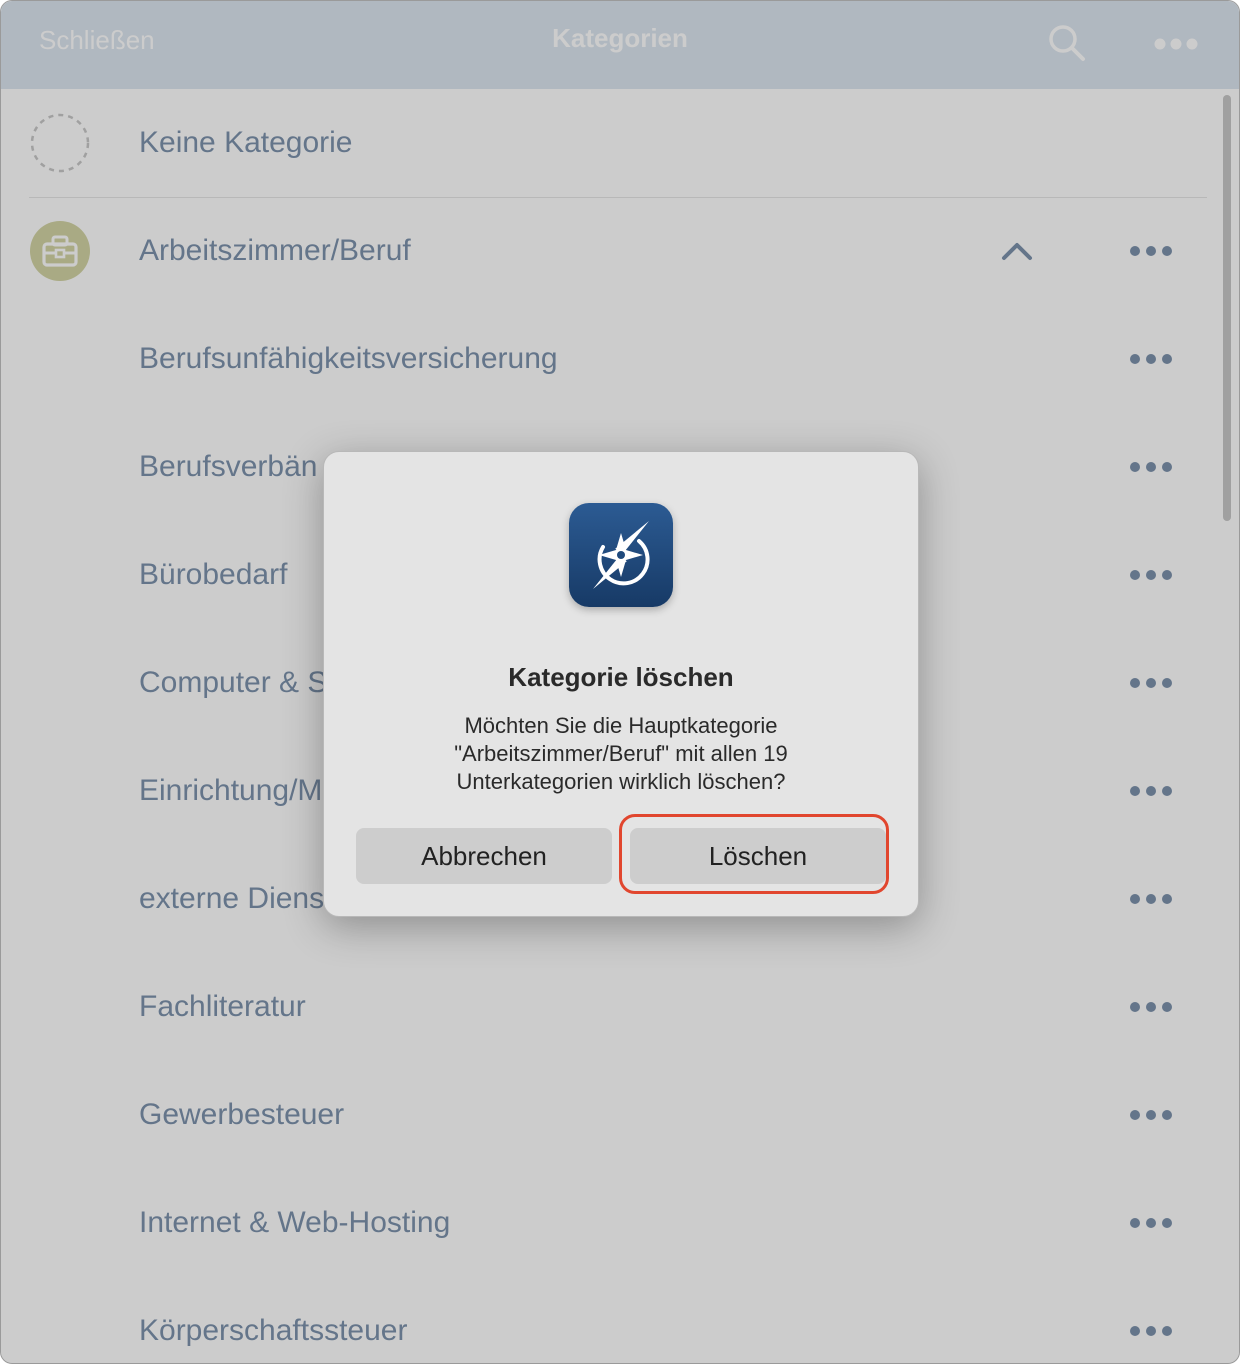 The image size is (1240, 1364). I want to click on dialog-title: Kategorie löschen, so click(621, 677).